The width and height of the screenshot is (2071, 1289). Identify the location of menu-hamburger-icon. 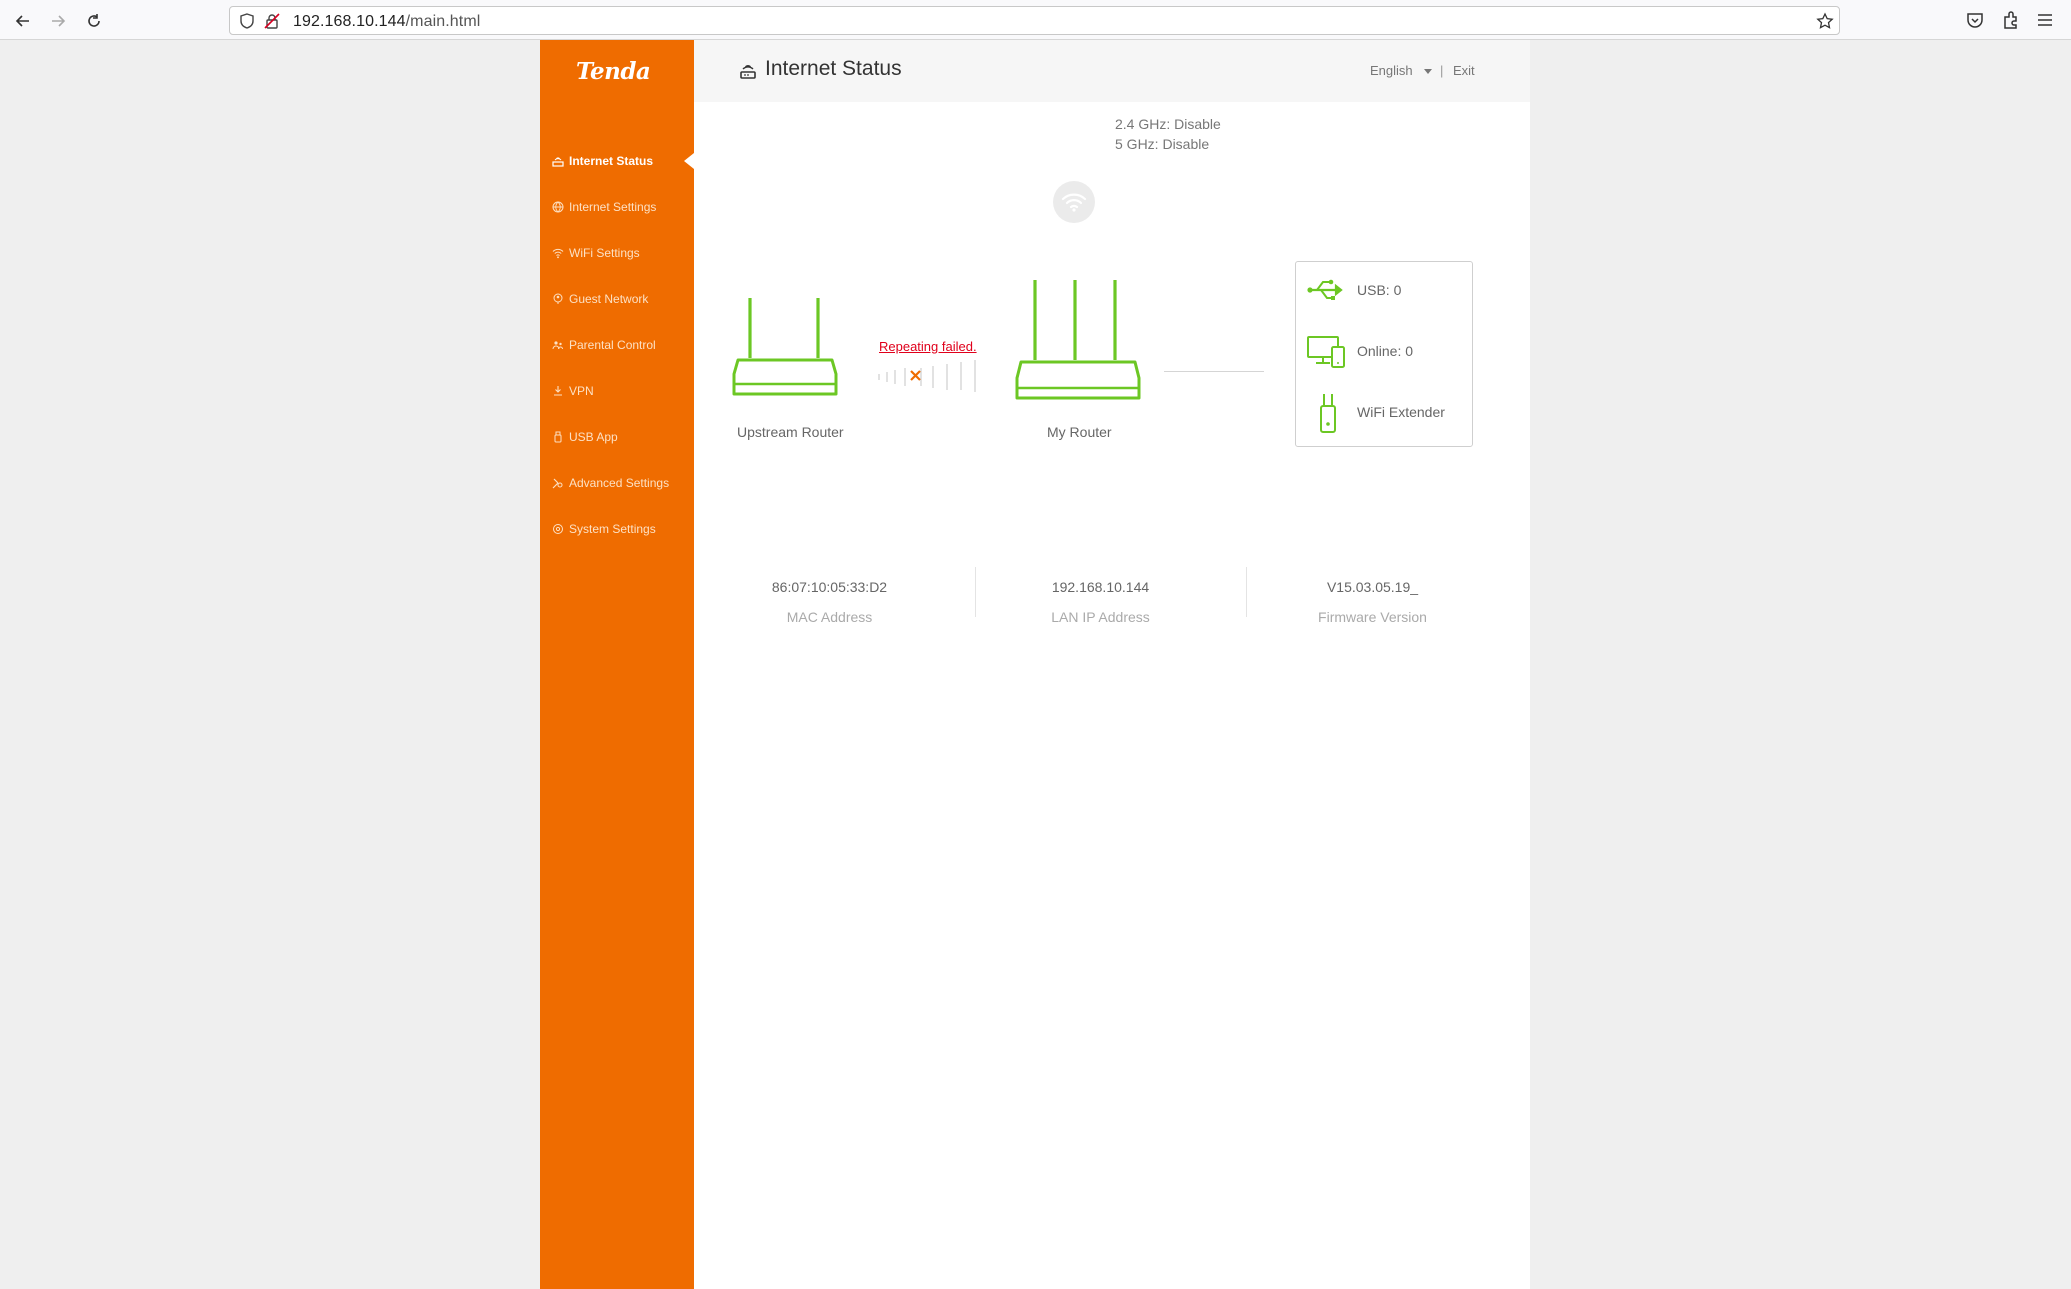
(2045, 20).